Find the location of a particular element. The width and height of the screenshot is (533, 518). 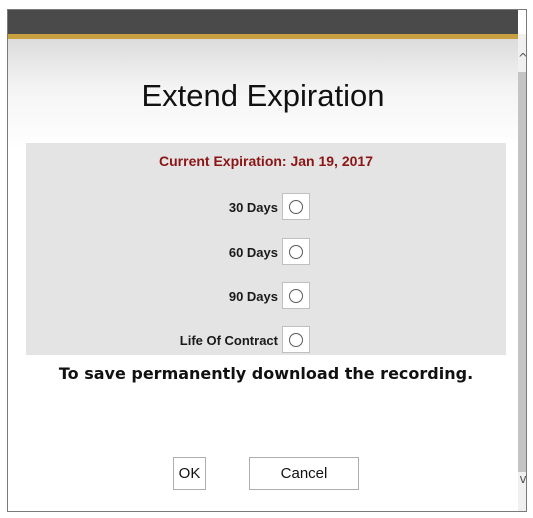

scroll-thumb is located at coordinates (522, 272).